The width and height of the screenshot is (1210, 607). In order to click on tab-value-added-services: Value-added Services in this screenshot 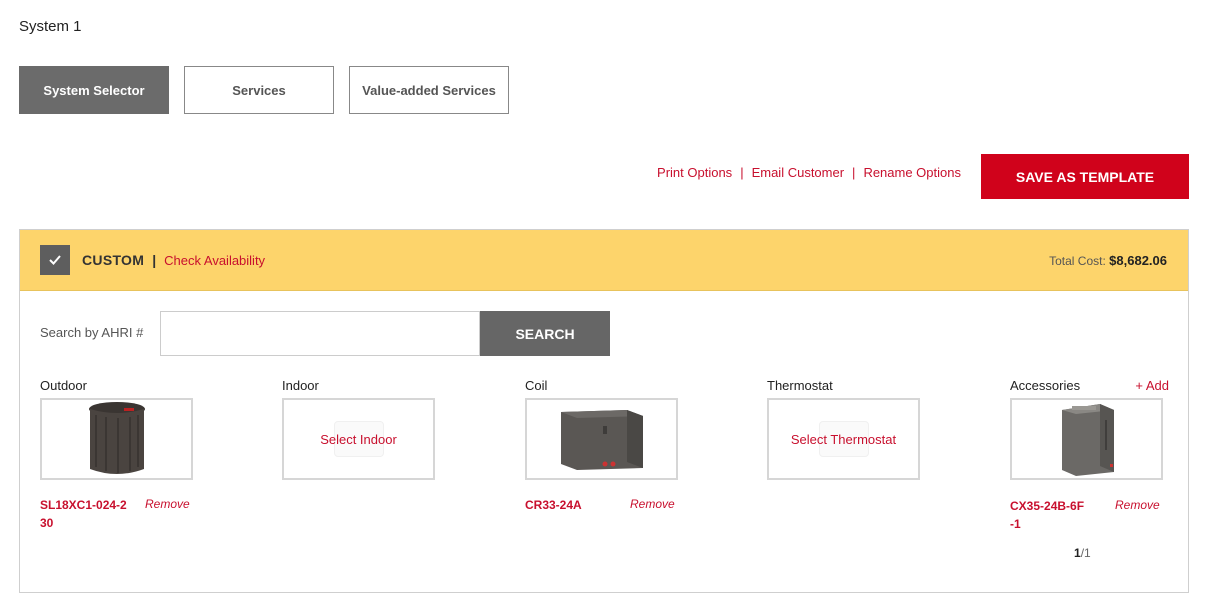, I will do `click(429, 90)`.